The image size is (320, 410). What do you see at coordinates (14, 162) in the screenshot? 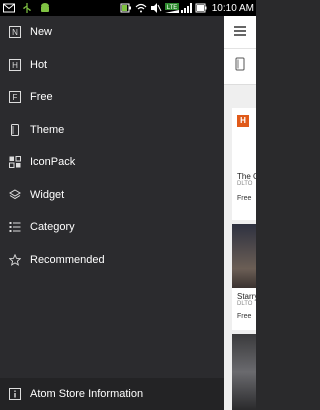
I see `grid-icon` at bounding box center [14, 162].